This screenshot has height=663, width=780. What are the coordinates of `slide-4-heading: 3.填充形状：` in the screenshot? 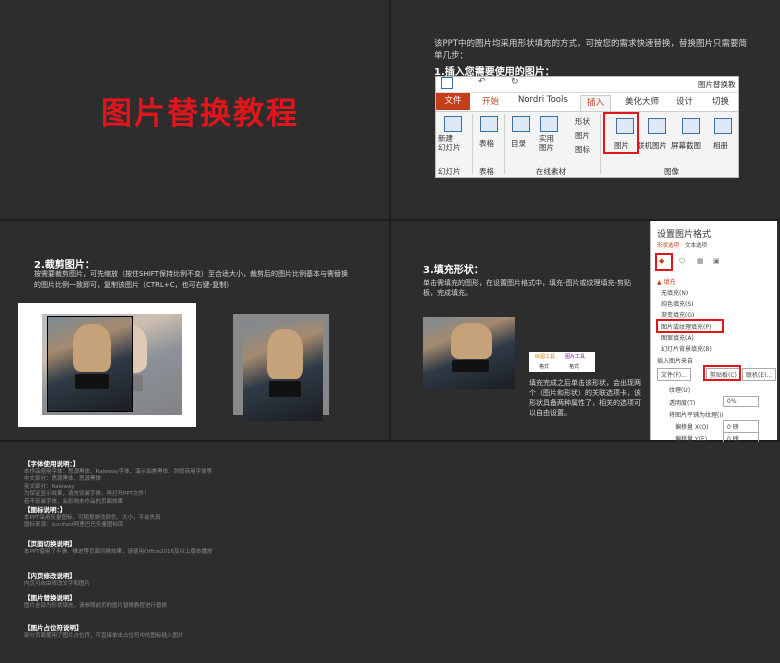 It's located at (453, 270).